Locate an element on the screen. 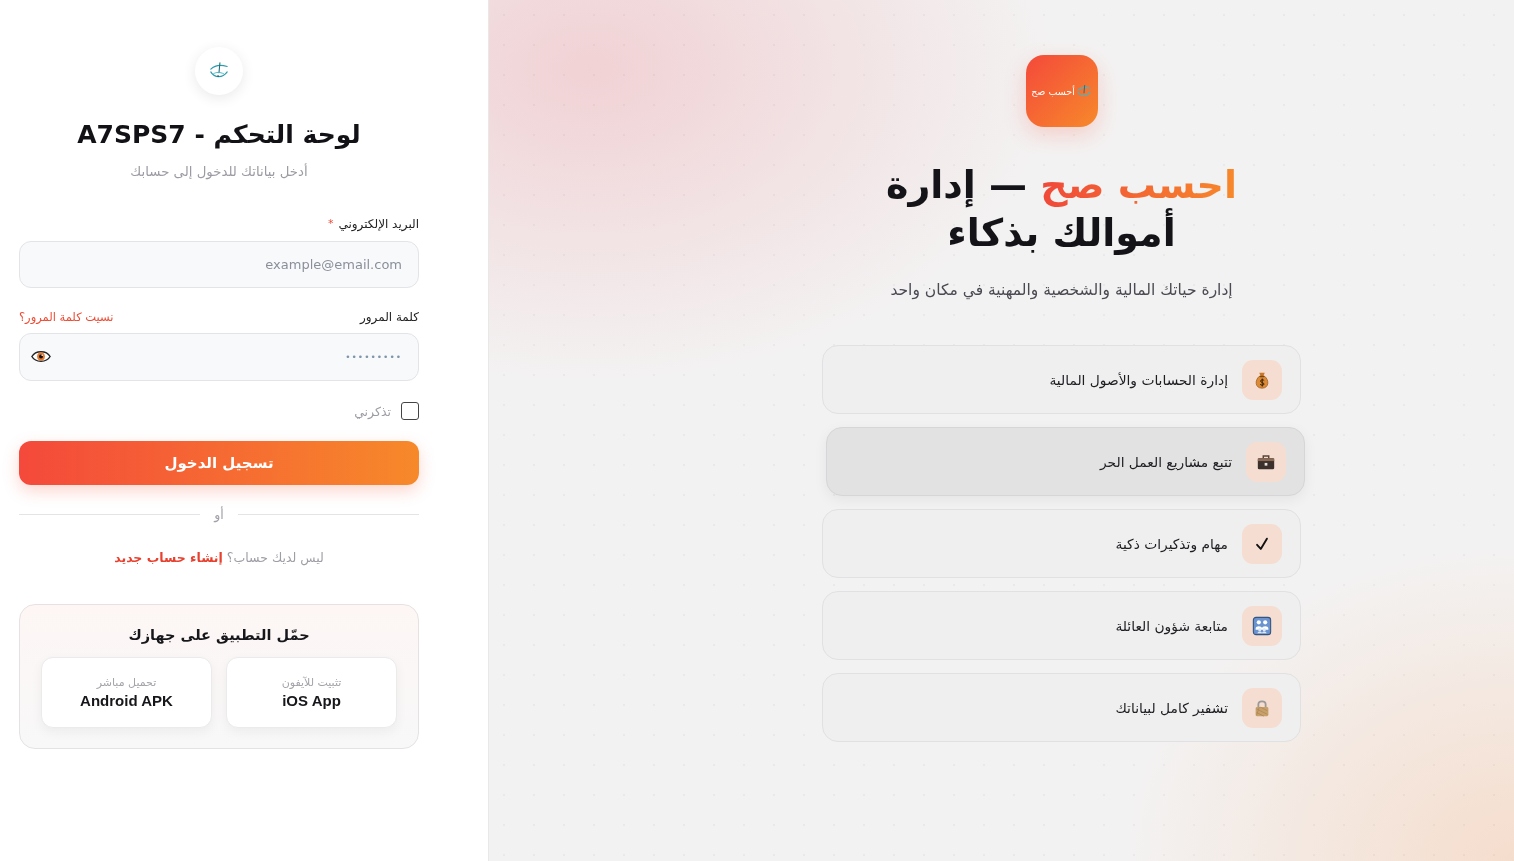  feature-label: تشفير كامل لبياناتك is located at coordinates (1171, 707).